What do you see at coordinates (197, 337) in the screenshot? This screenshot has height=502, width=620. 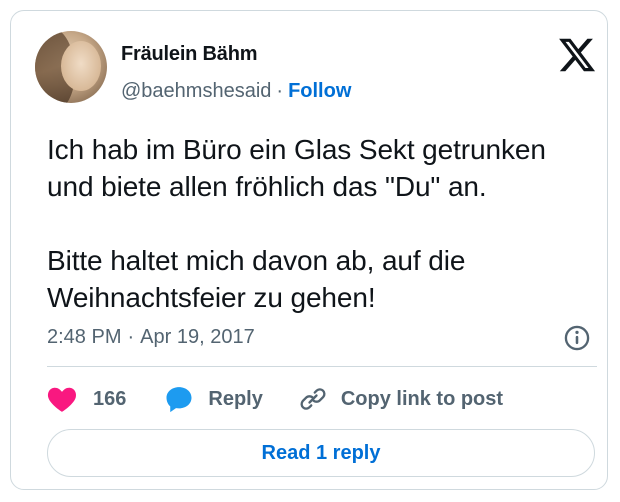 I see `tweet-date: Apr 19, 2017` at bounding box center [197, 337].